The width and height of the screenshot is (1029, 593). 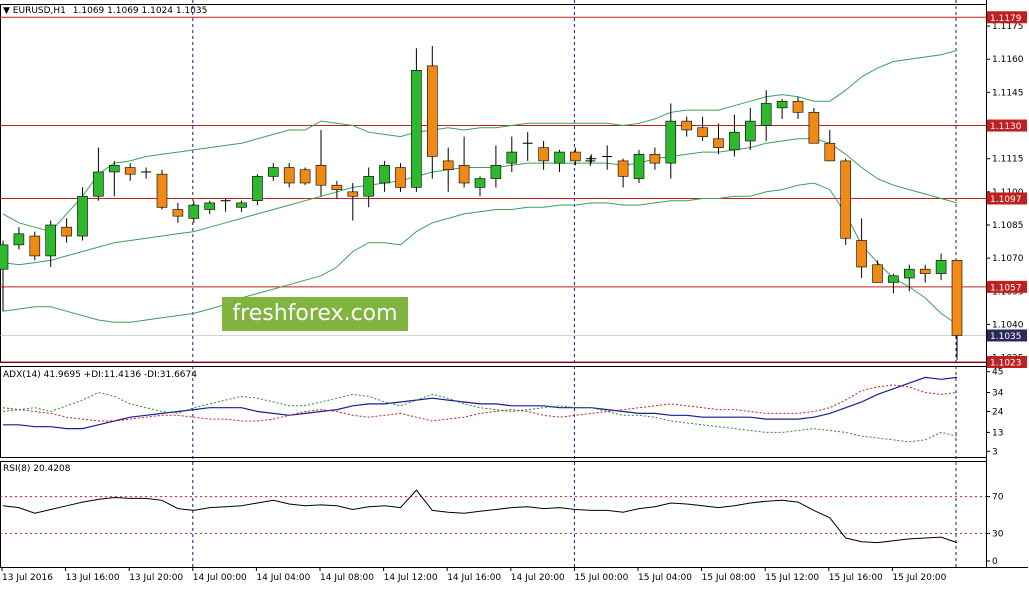 I want to click on time-tick-label: 14 Jul 00:00, so click(x=220, y=578).